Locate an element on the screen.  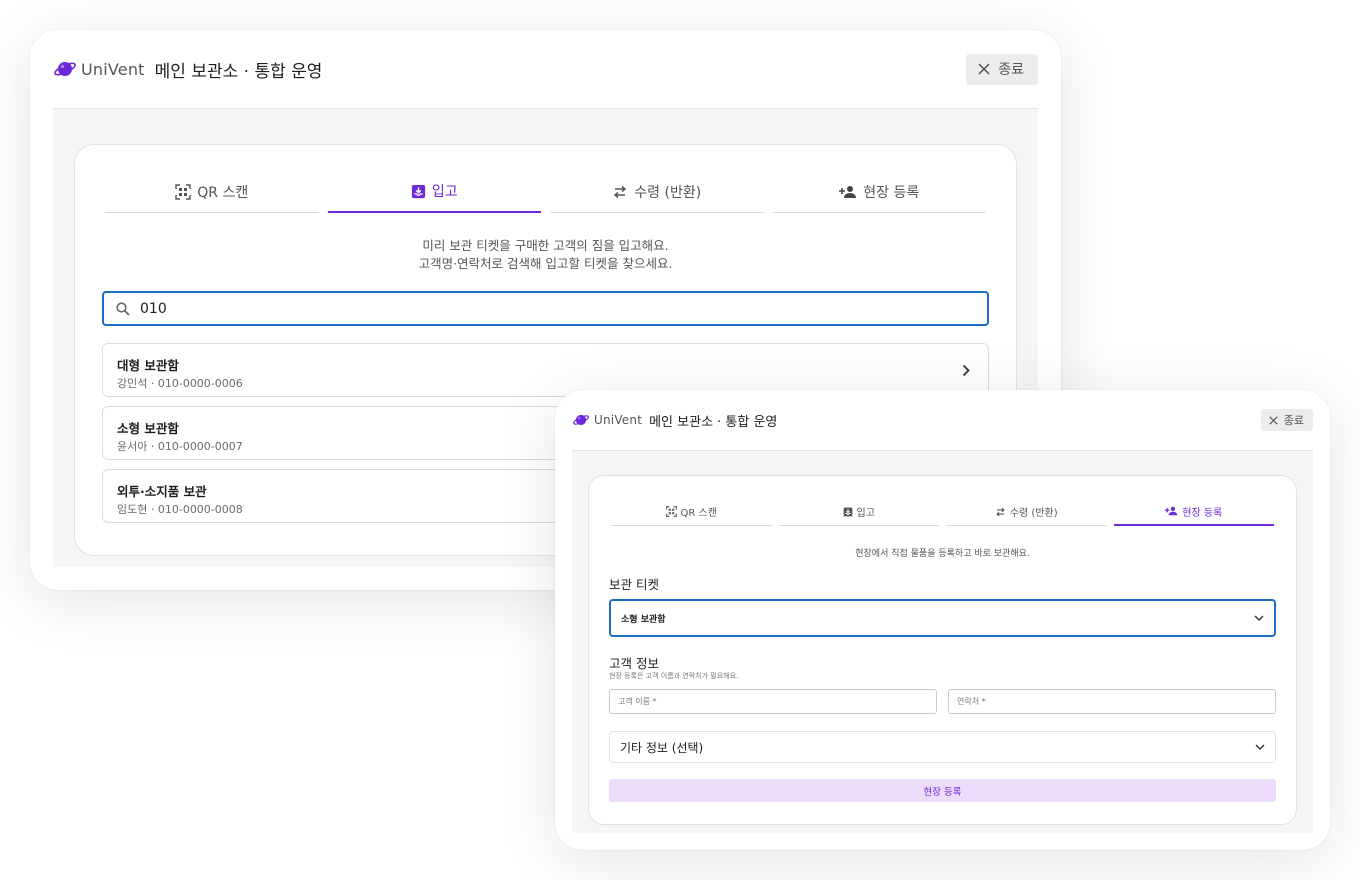
onsite-description: 현장에서 직접 물품을 등록하고 바로 보관해요. is located at coordinates (942, 554).